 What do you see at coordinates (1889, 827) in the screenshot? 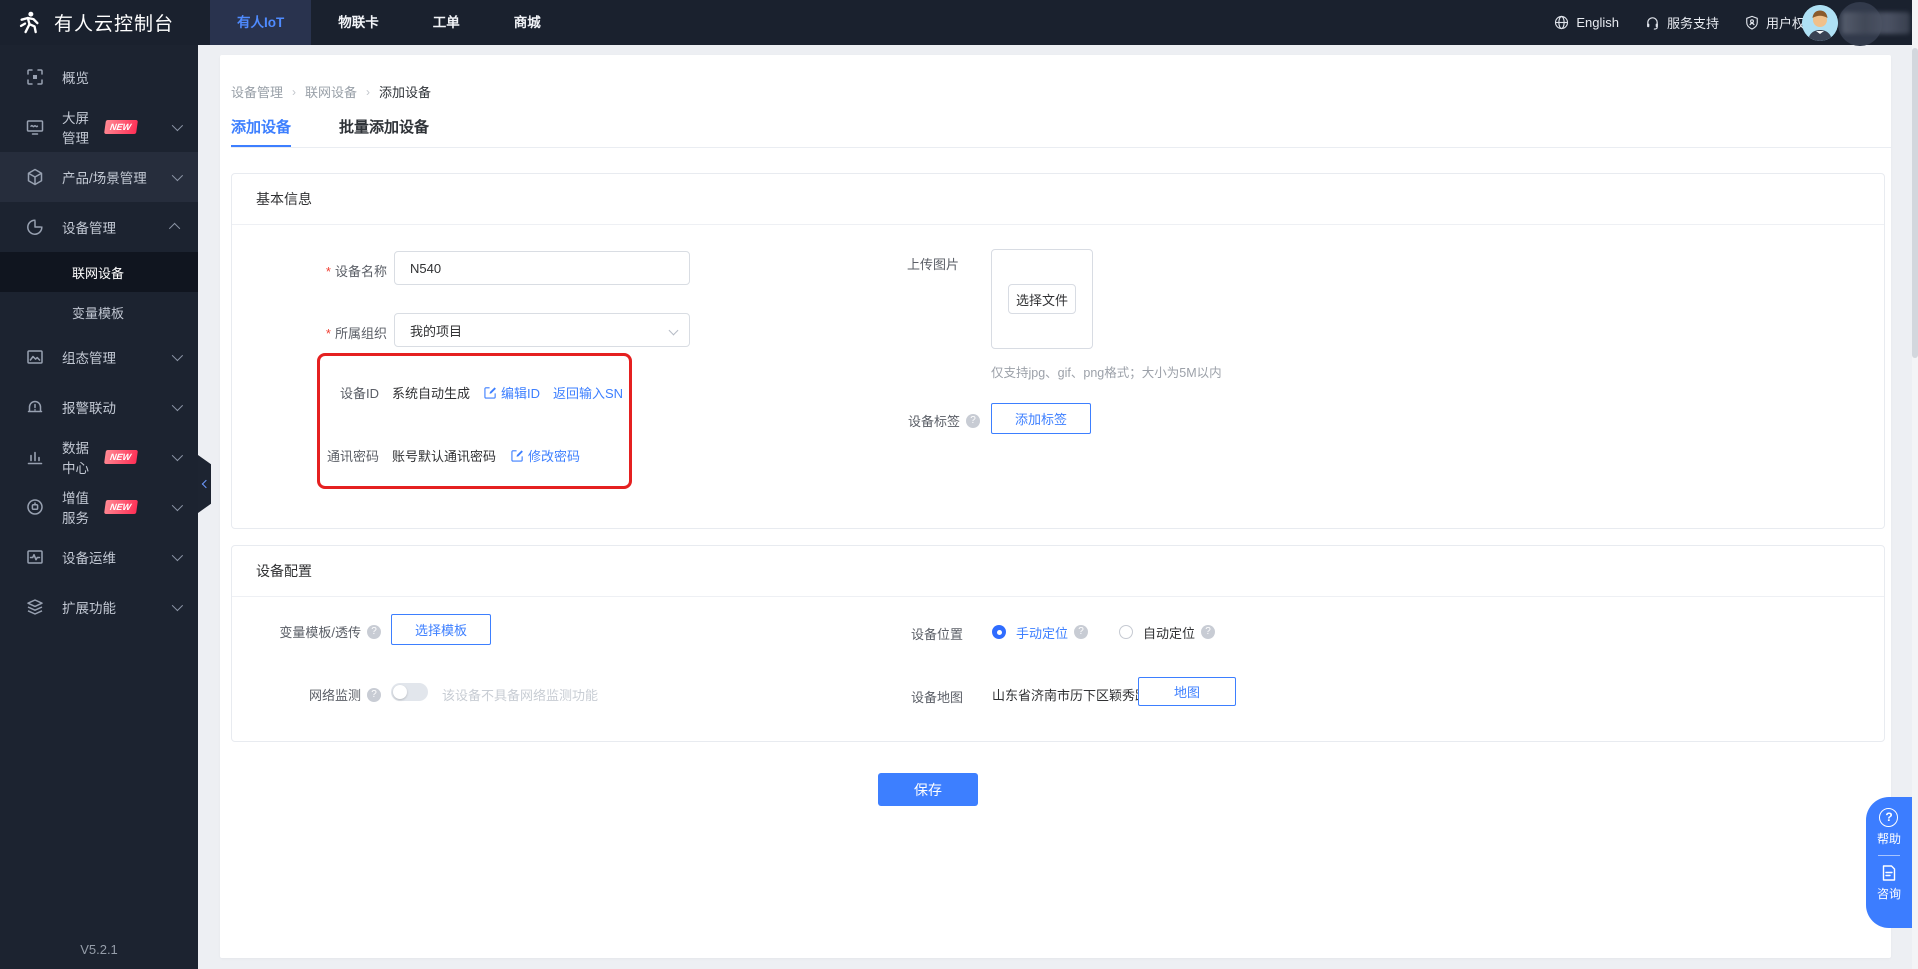
I see `help-button: ? 帮助` at bounding box center [1889, 827].